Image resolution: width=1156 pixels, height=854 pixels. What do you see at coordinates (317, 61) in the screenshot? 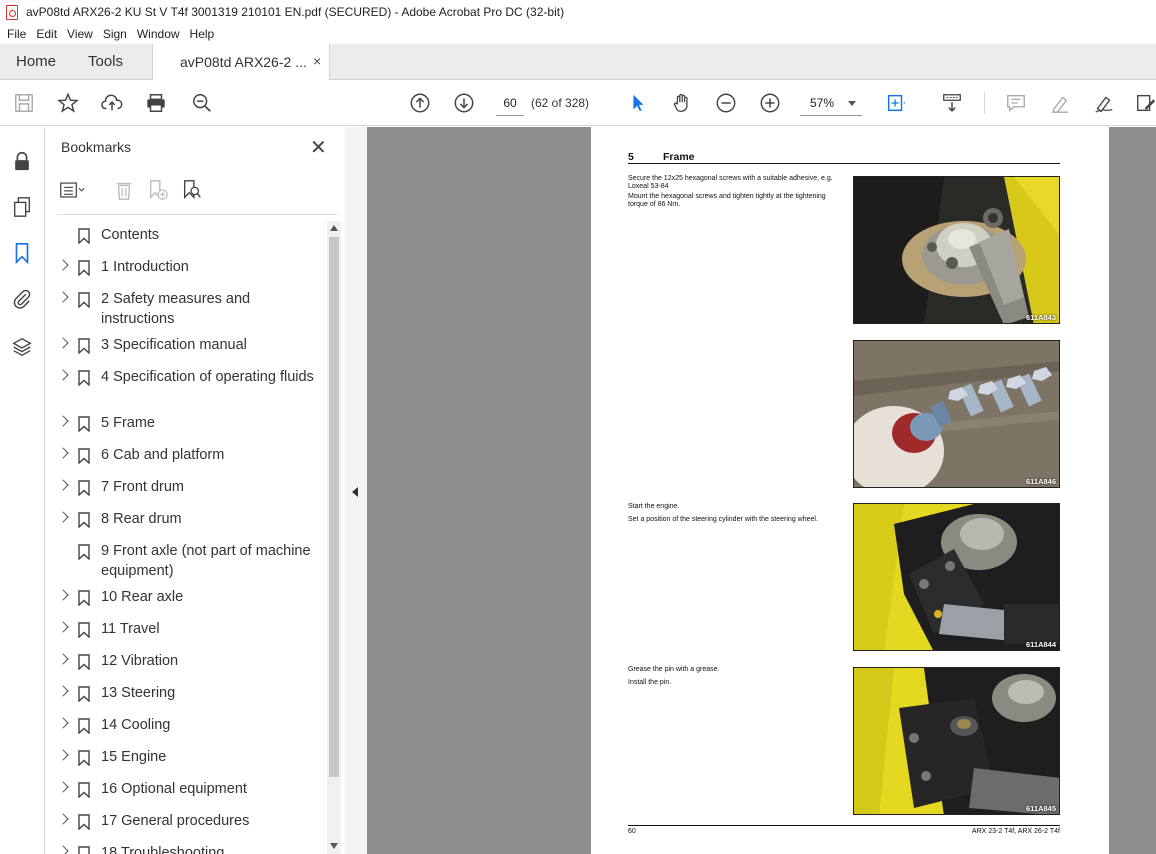
I see `tab-close-icon: ×` at bounding box center [317, 61].